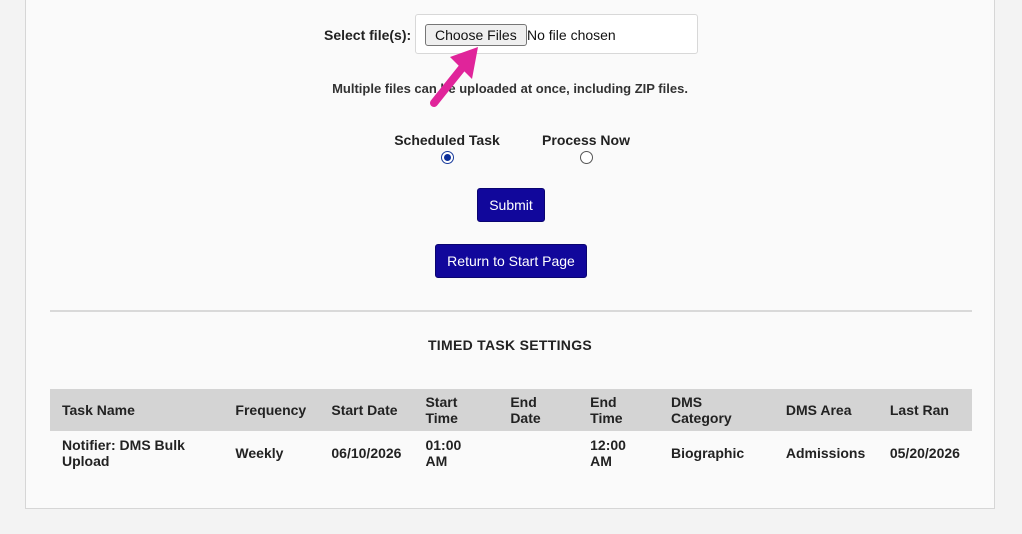  Describe the element at coordinates (510, 345) in the screenshot. I see `timed-task-settings-title: TIMED TASK SETTINGS` at that location.